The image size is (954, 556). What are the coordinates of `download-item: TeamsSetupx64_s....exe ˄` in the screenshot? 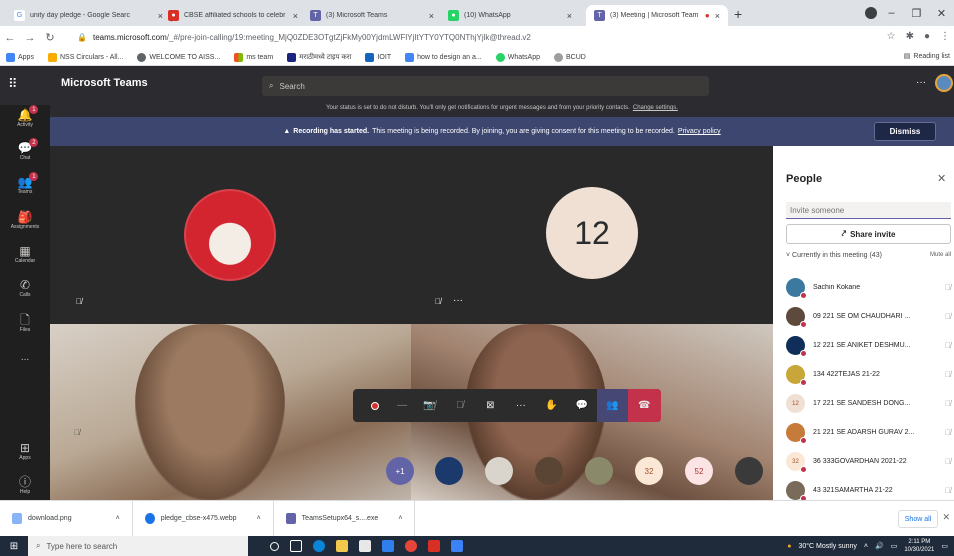 It's located at (345, 518).